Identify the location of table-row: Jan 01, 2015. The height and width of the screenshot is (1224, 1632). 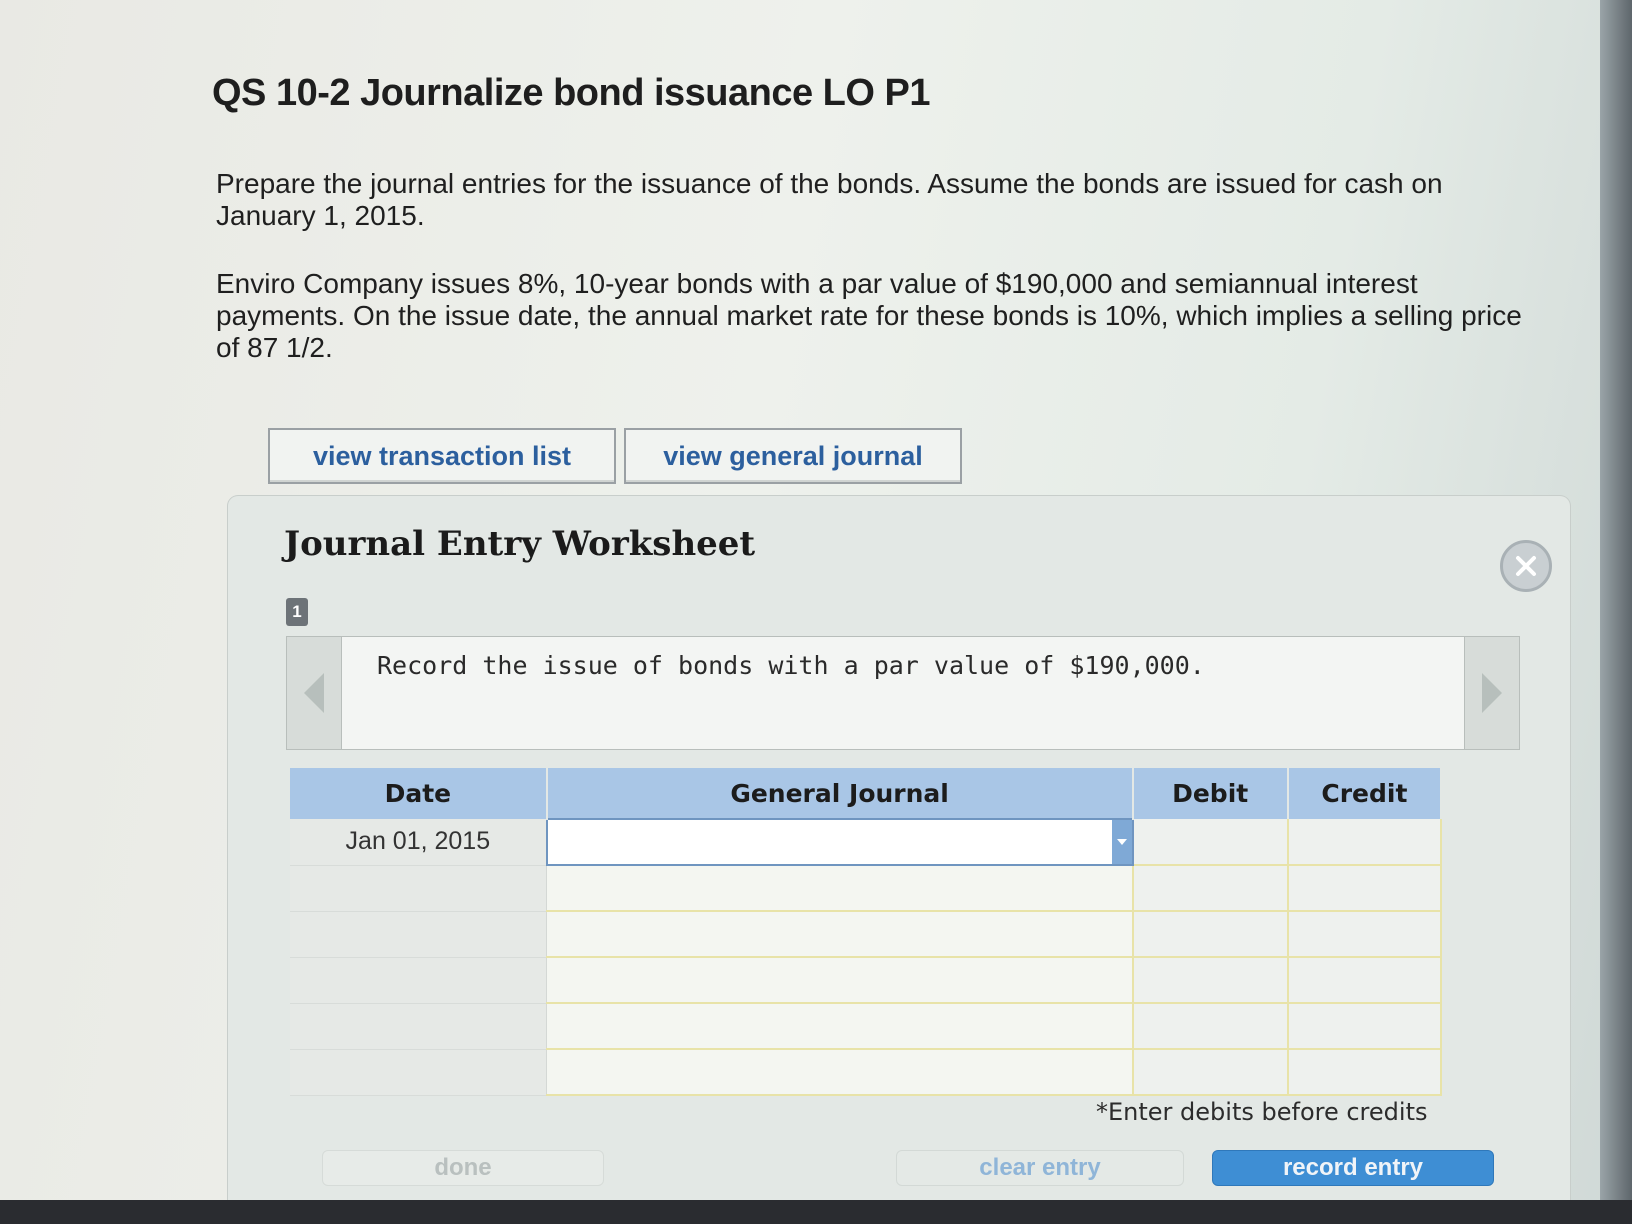
(866, 842).